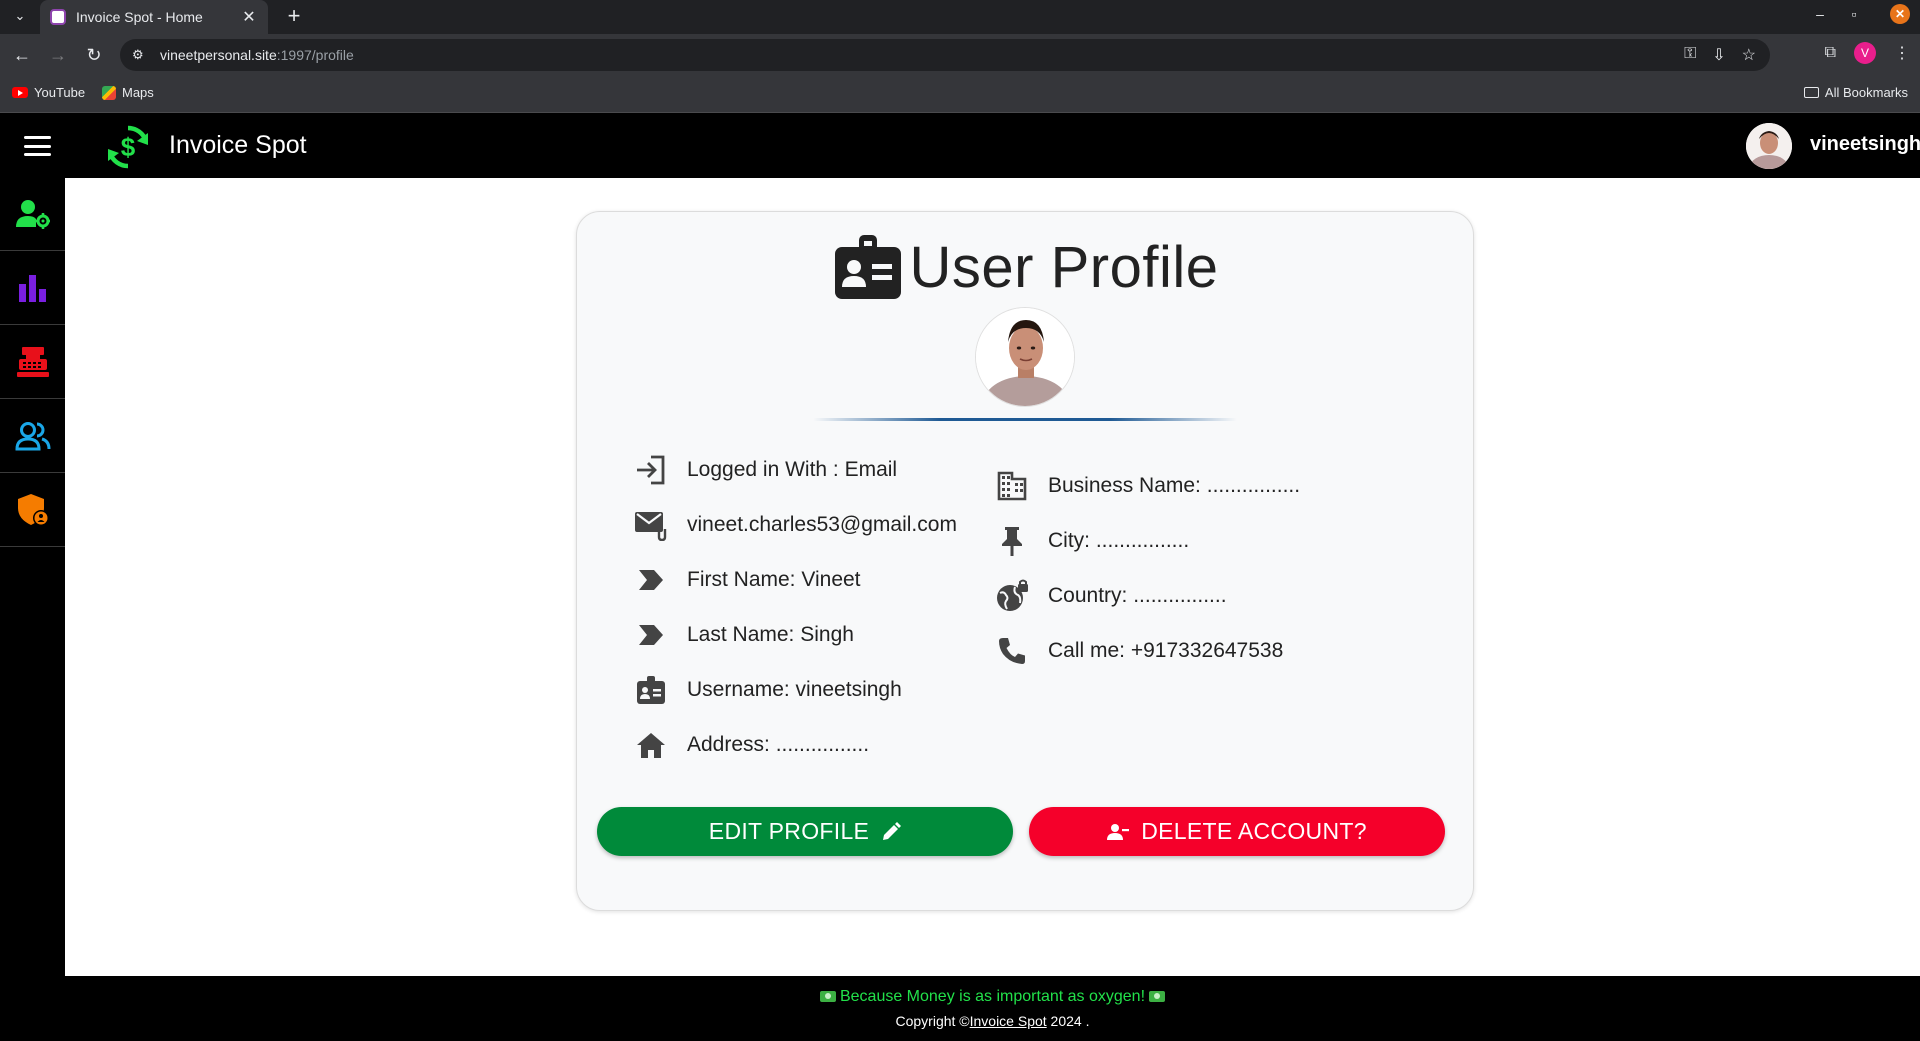 This screenshot has width=1920, height=1041. I want to click on bar-chart-icon, so click(32, 288).